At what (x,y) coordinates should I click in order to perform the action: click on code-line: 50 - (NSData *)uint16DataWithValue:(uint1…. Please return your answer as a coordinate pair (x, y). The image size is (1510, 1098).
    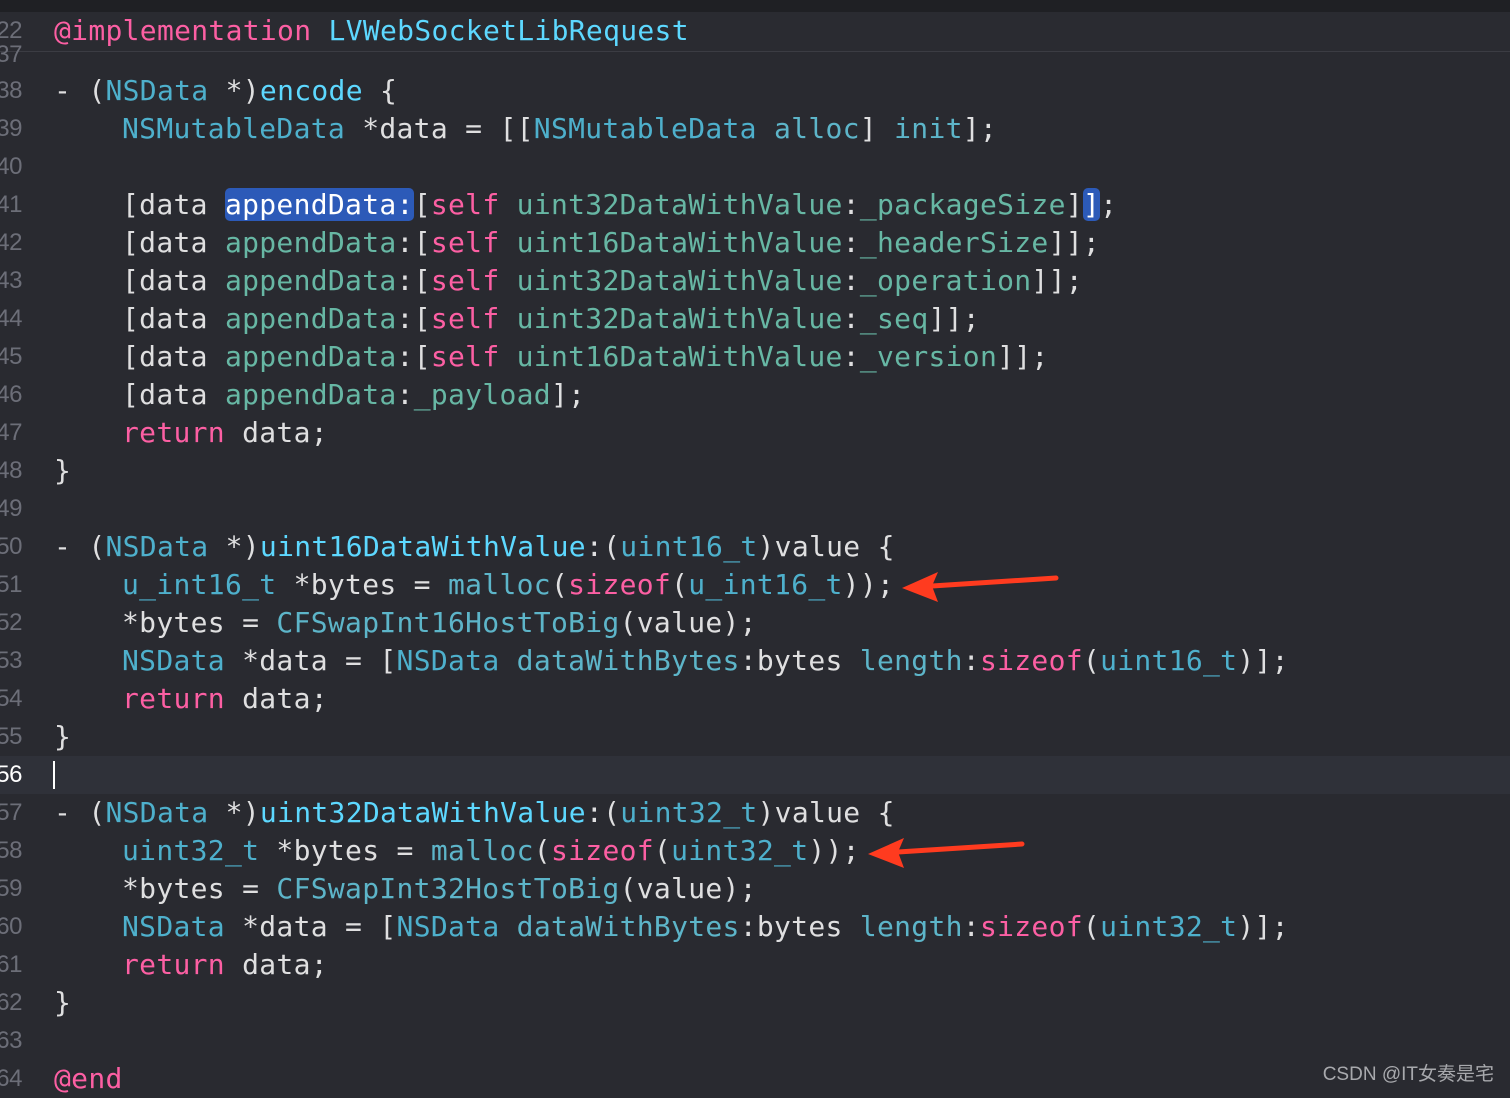
    Looking at the image, I should click on (755, 547).